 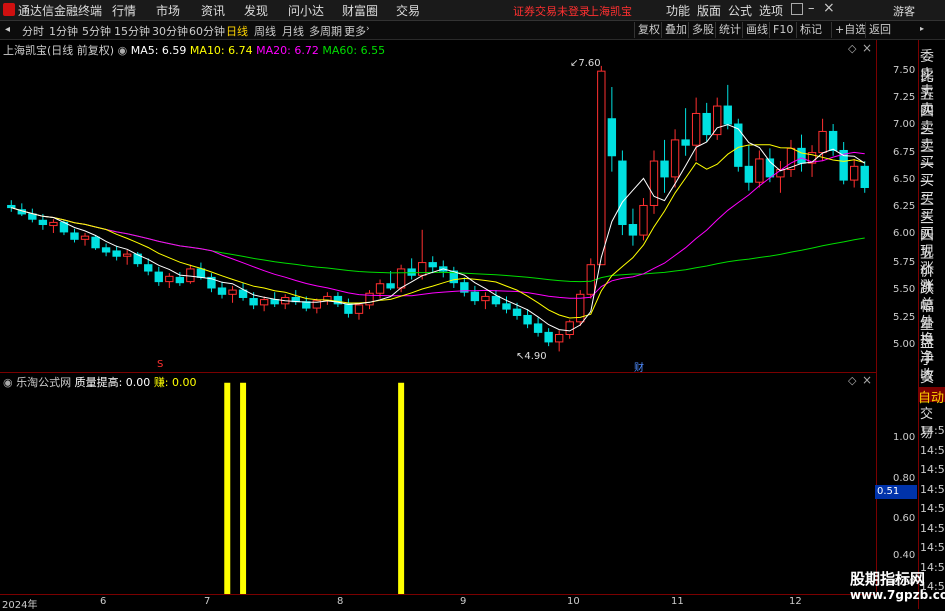 What do you see at coordinates (876, 316) in the screenshot?
I see `axis-divider` at bounding box center [876, 316].